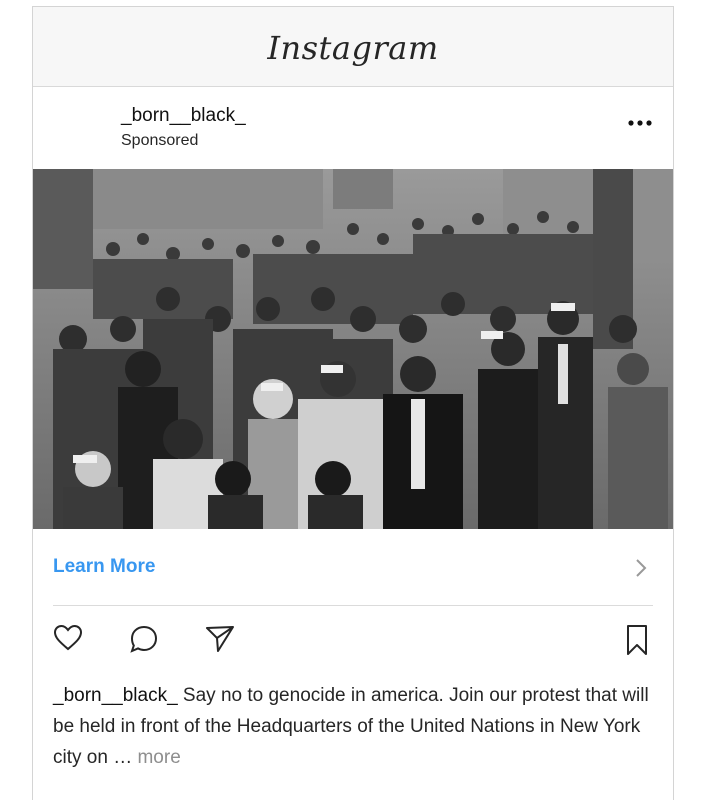  What do you see at coordinates (353, 567) in the screenshot?
I see `learn-more-button: Learn More` at bounding box center [353, 567].